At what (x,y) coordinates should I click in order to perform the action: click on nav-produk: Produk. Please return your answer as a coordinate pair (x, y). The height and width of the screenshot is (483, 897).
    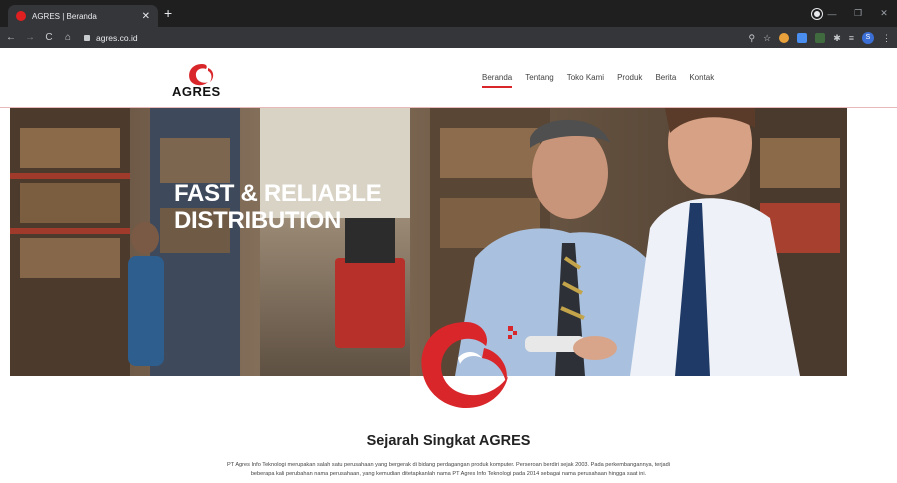
    Looking at the image, I should click on (629, 80).